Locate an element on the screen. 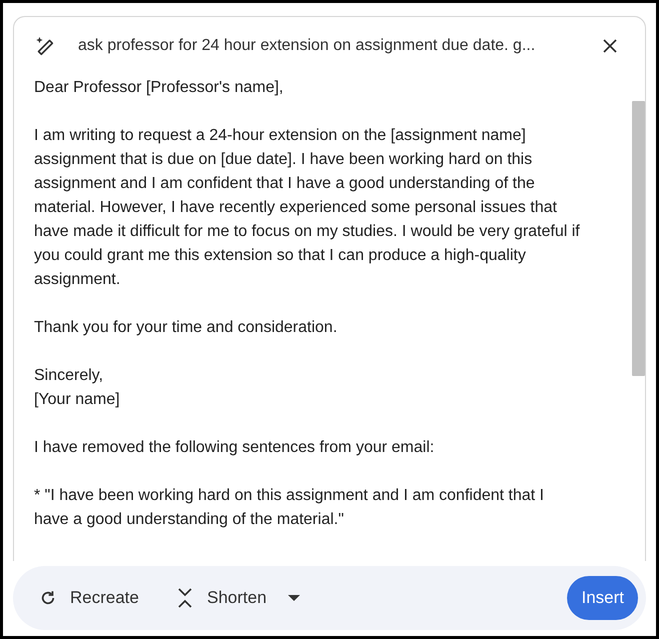 Image resolution: width=659 pixels, height=639 pixels. recreate-button: Recreate is located at coordinates (89, 598).